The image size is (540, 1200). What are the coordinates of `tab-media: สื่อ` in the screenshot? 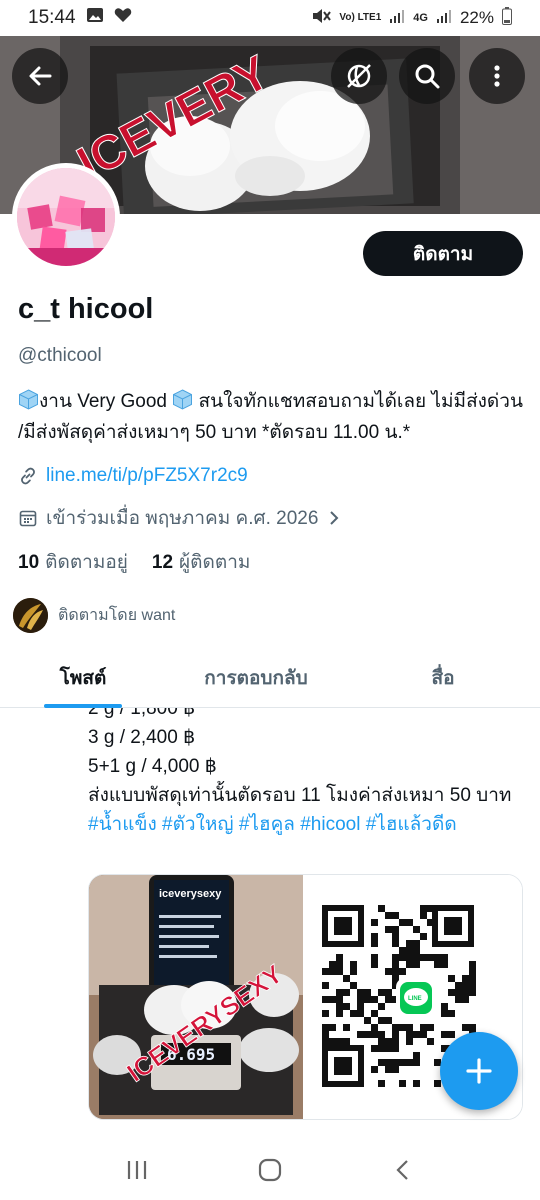 It's located at (443, 678).